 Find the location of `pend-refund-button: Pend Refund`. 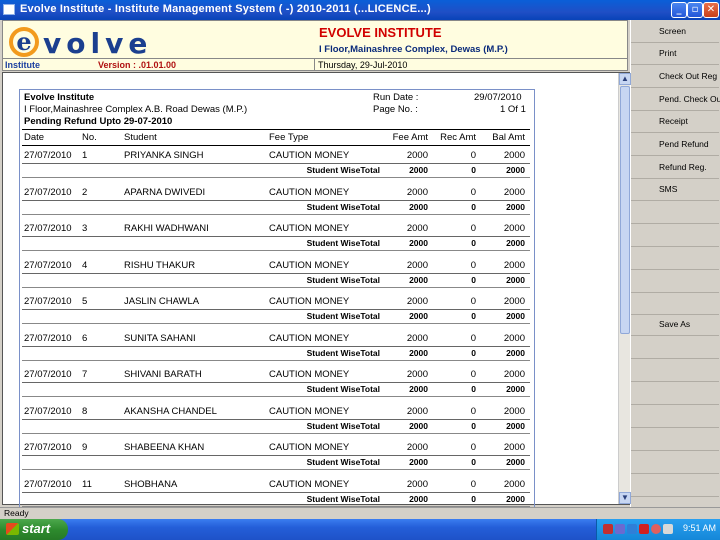

pend-refund-button: Pend Refund is located at coordinates (675, 144).